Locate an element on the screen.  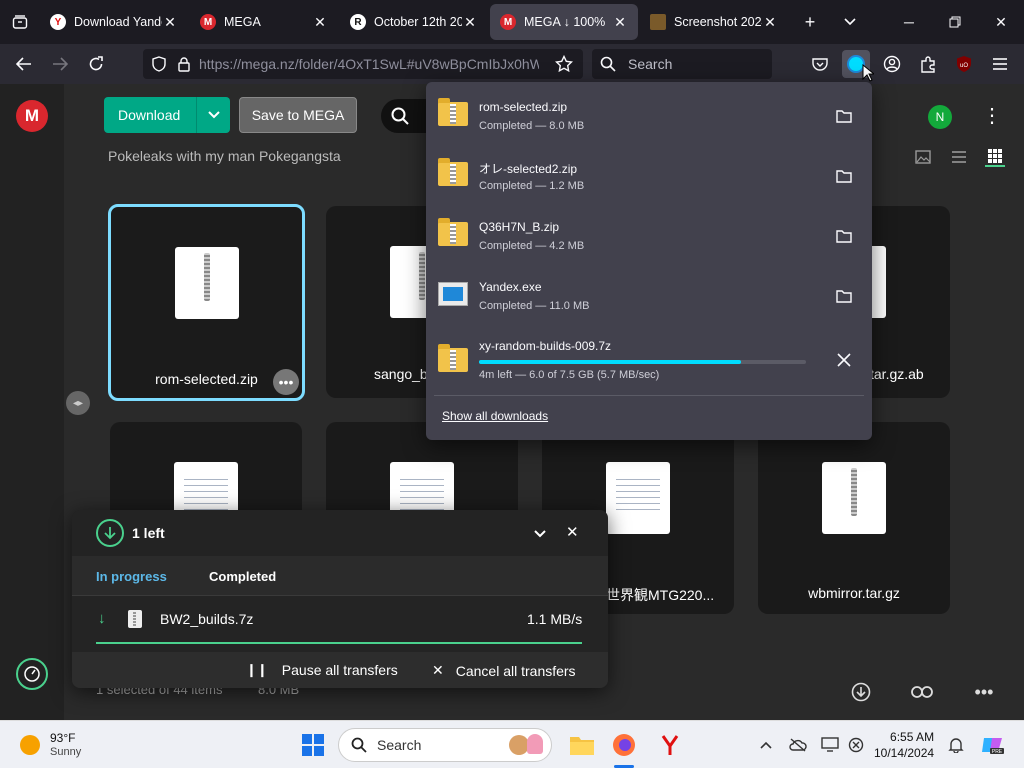
download-item: rom-selected.zip Completed — 8.0 MB is located at coordinates (649, 114).